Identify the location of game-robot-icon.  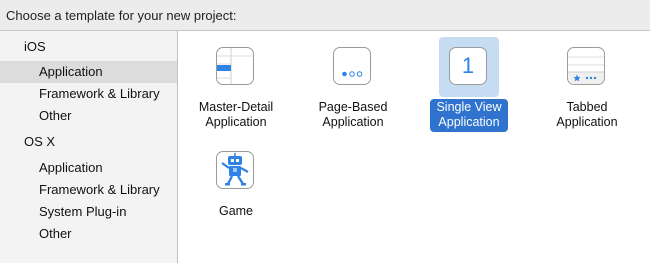
(235, 170).